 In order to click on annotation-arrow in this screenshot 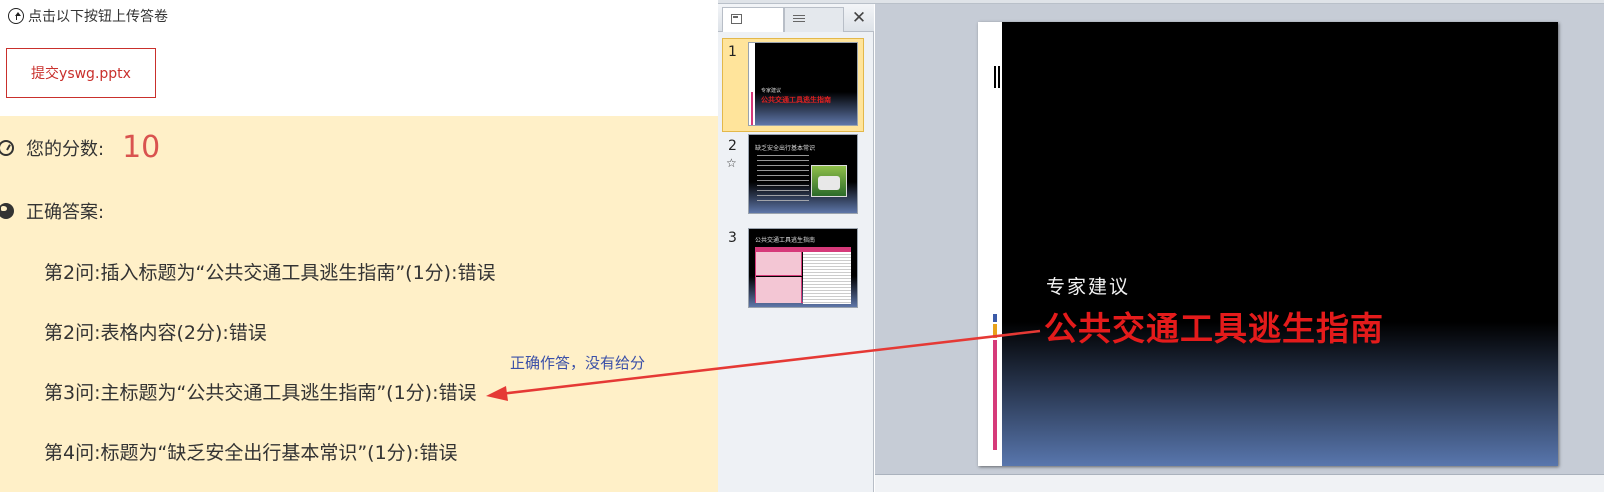, I will do `click(763, 365)`.